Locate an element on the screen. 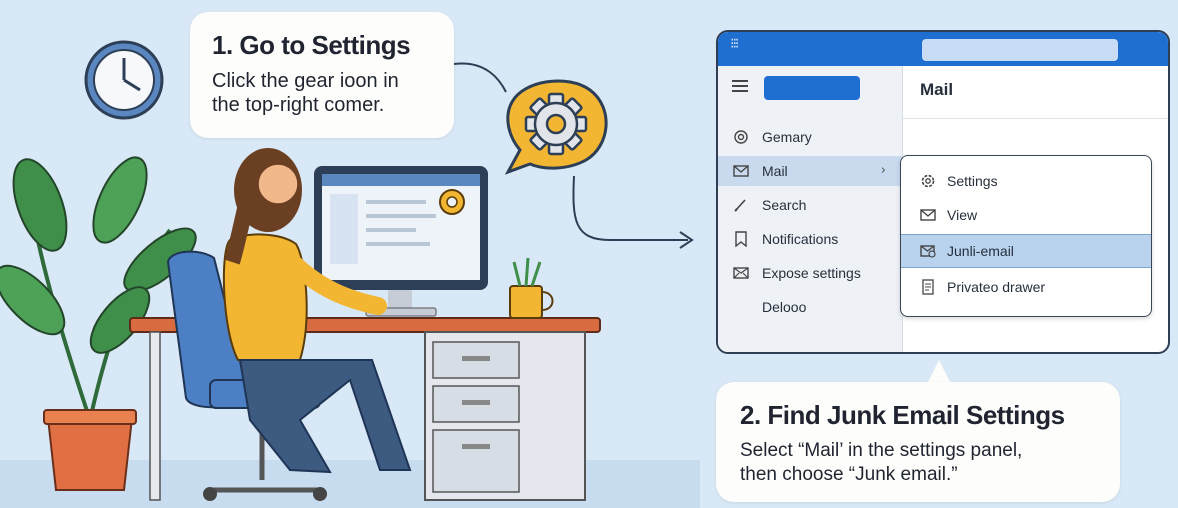 Image resolution: width=1178 pixels, height=508 pixels. junk-mail-icon is located at coordinates (928, 251).